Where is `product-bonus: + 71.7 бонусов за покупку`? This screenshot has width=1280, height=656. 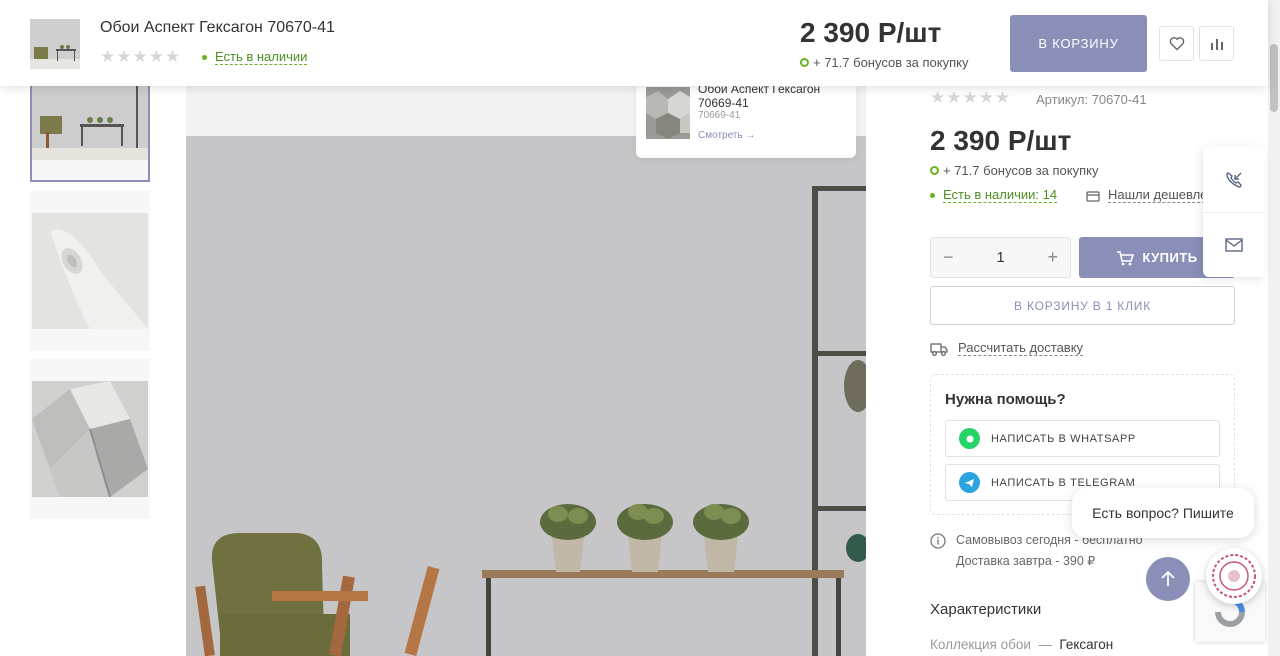
product-bonus: + 71.7 бонусов за покупку is located at coordinates (1014, 170).